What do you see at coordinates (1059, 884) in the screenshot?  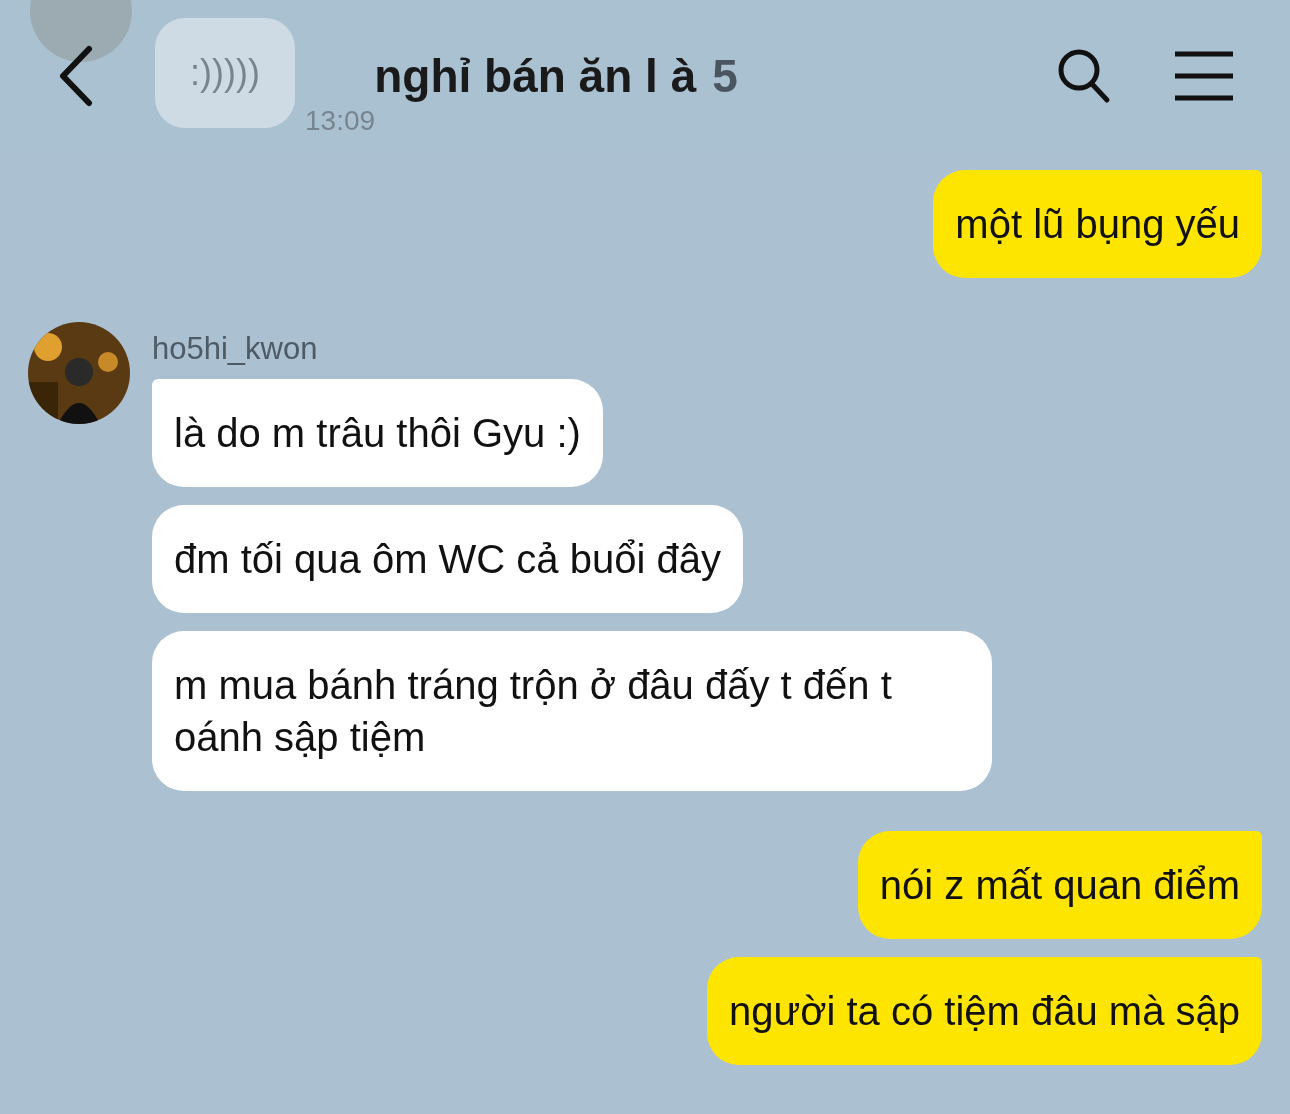 I see `message-bubble: nói z mất quan điểm` at bounding box center [1059, 884].